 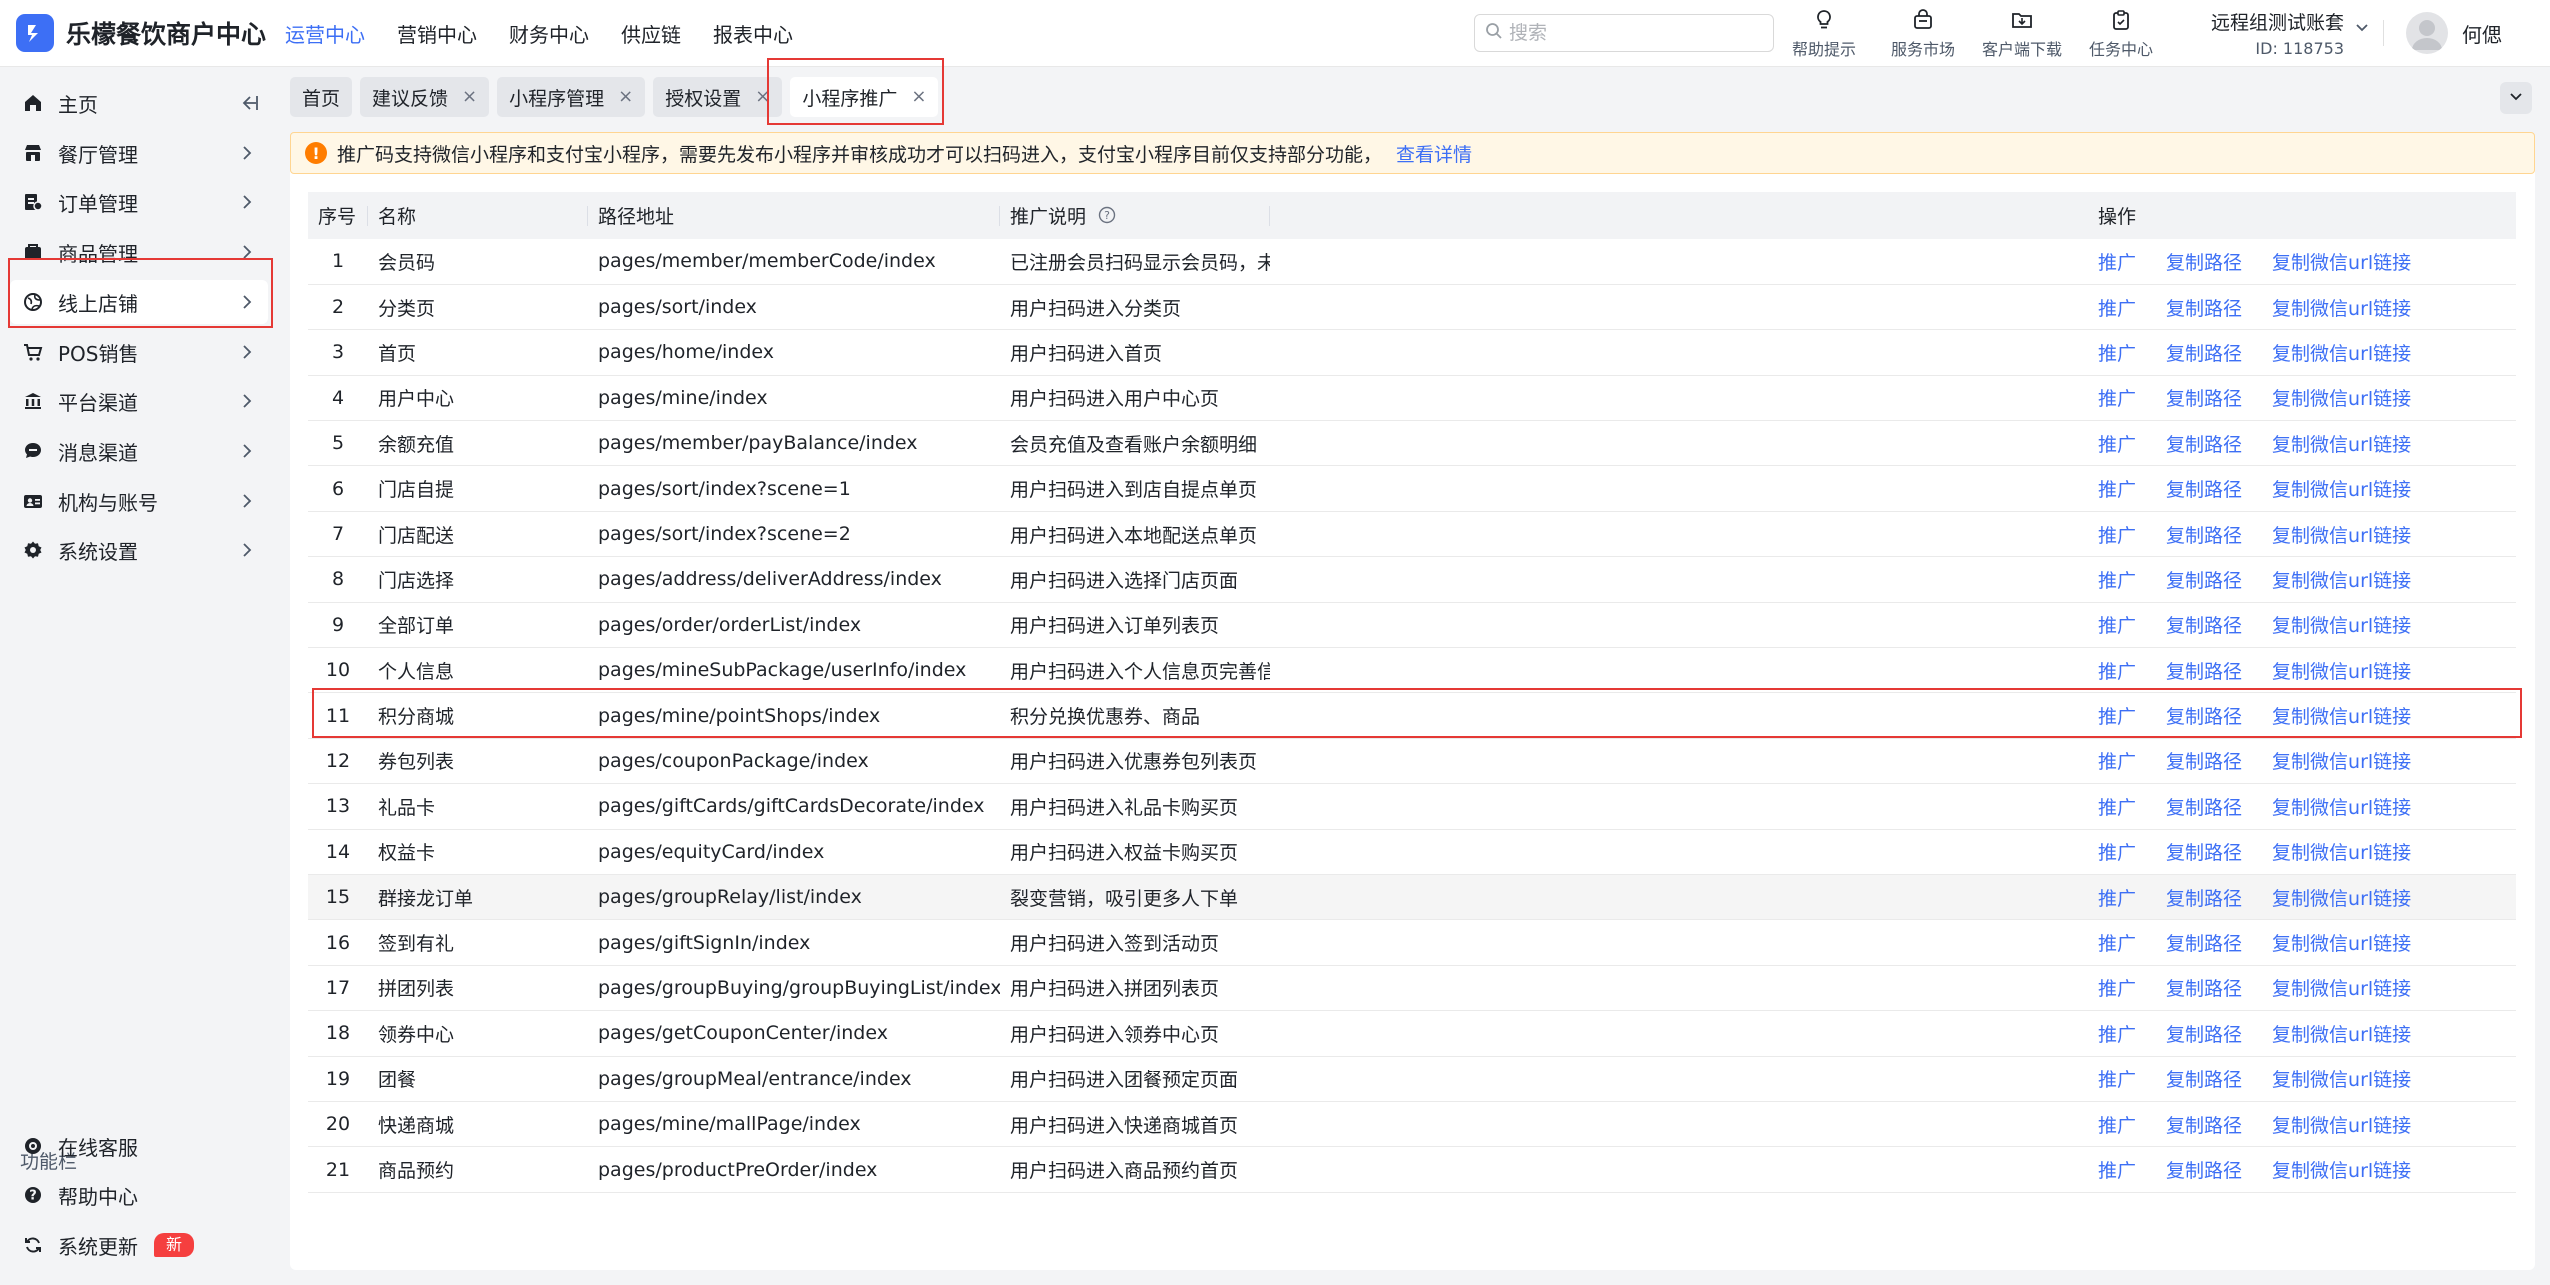 I want to click on top-nav-item-operations: 运营中心, so click(x=325, y=33).